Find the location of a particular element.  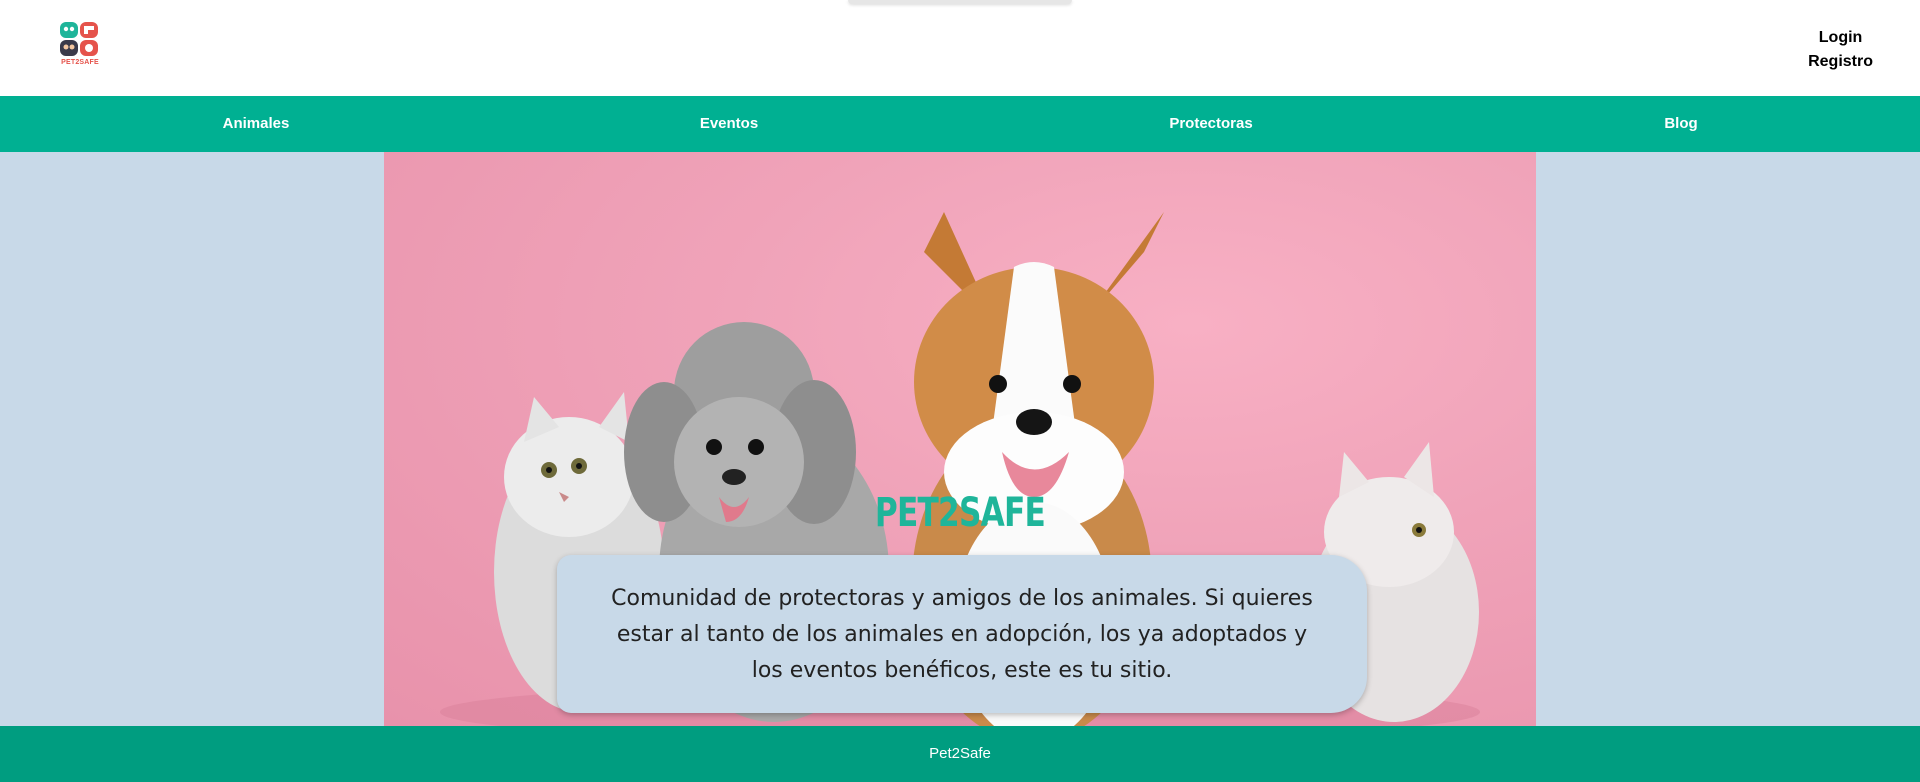

auth-links: Login Registro is located at coordinates (1840, 50).